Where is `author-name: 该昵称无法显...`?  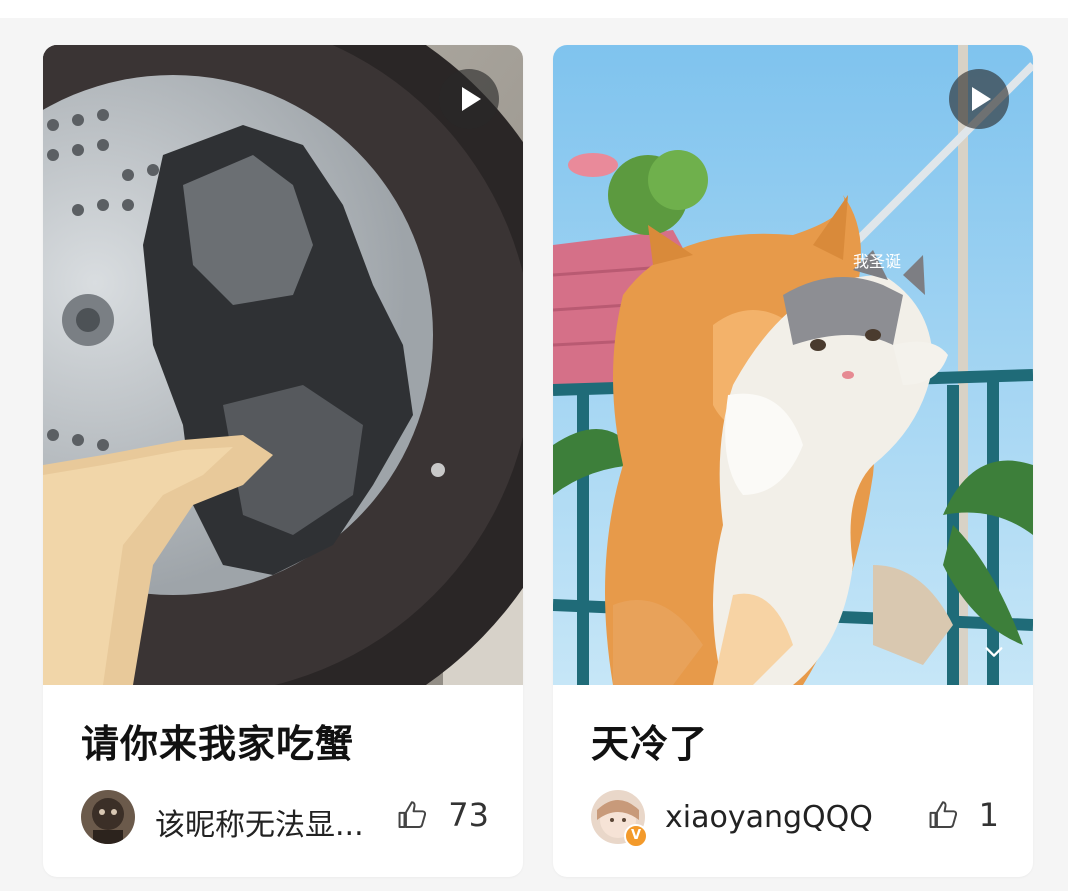
author-name: 该昵称无法显... is located at coordinates (259, 822).